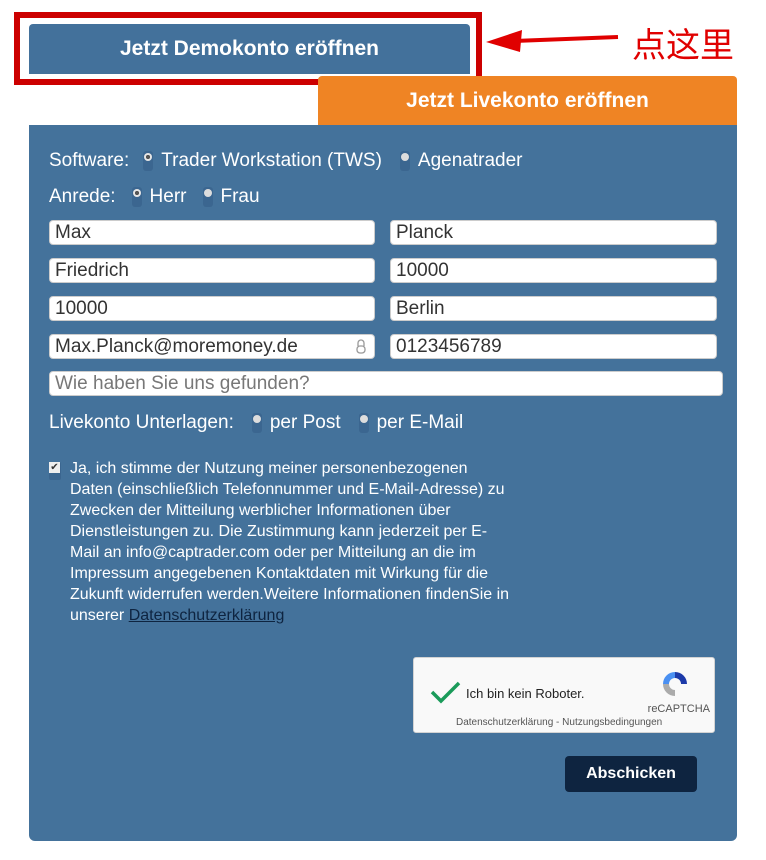  What do you see at coordinates (470, 160) in the screenshot?
I see `radio-agenatrader-label: Agenatrader` at bounding box center [470, 160].